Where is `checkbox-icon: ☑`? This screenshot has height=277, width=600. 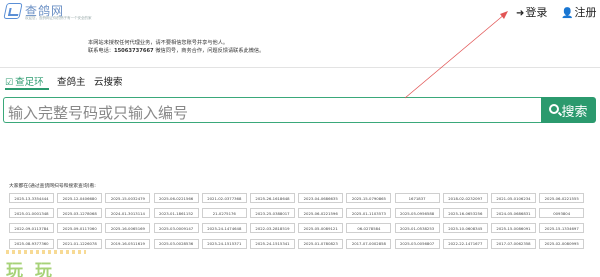 checkbox-icon: ☑ is located at coordinates (9, 83).